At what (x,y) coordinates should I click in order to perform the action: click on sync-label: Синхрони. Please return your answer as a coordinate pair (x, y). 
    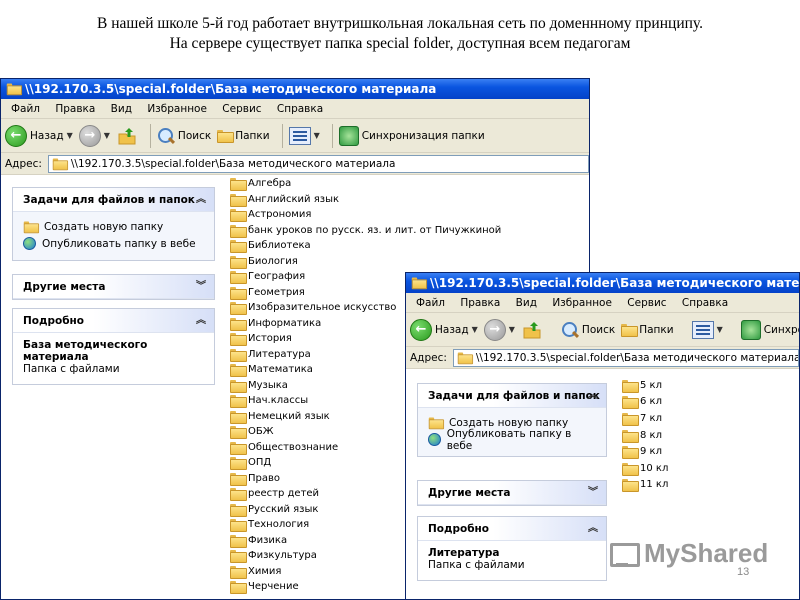
    Looking at the image, I should click on (781, 329).